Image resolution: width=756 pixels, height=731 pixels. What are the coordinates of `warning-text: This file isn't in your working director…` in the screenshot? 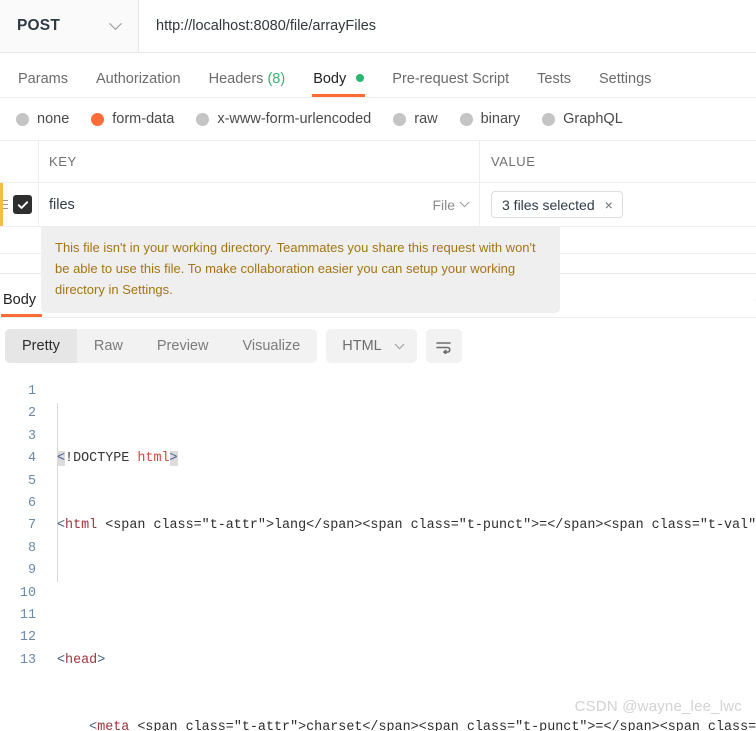 It's located at (295, 269).